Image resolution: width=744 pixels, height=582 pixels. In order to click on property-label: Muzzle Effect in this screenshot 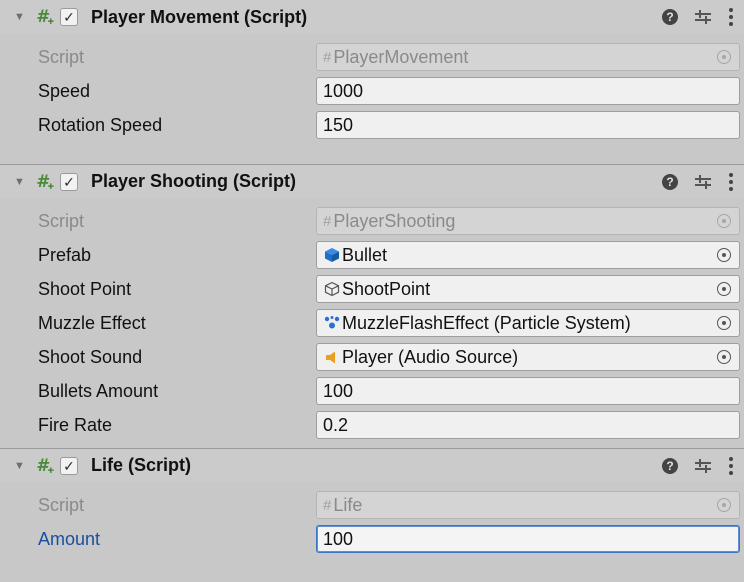, I will do `click(92, 322)`.